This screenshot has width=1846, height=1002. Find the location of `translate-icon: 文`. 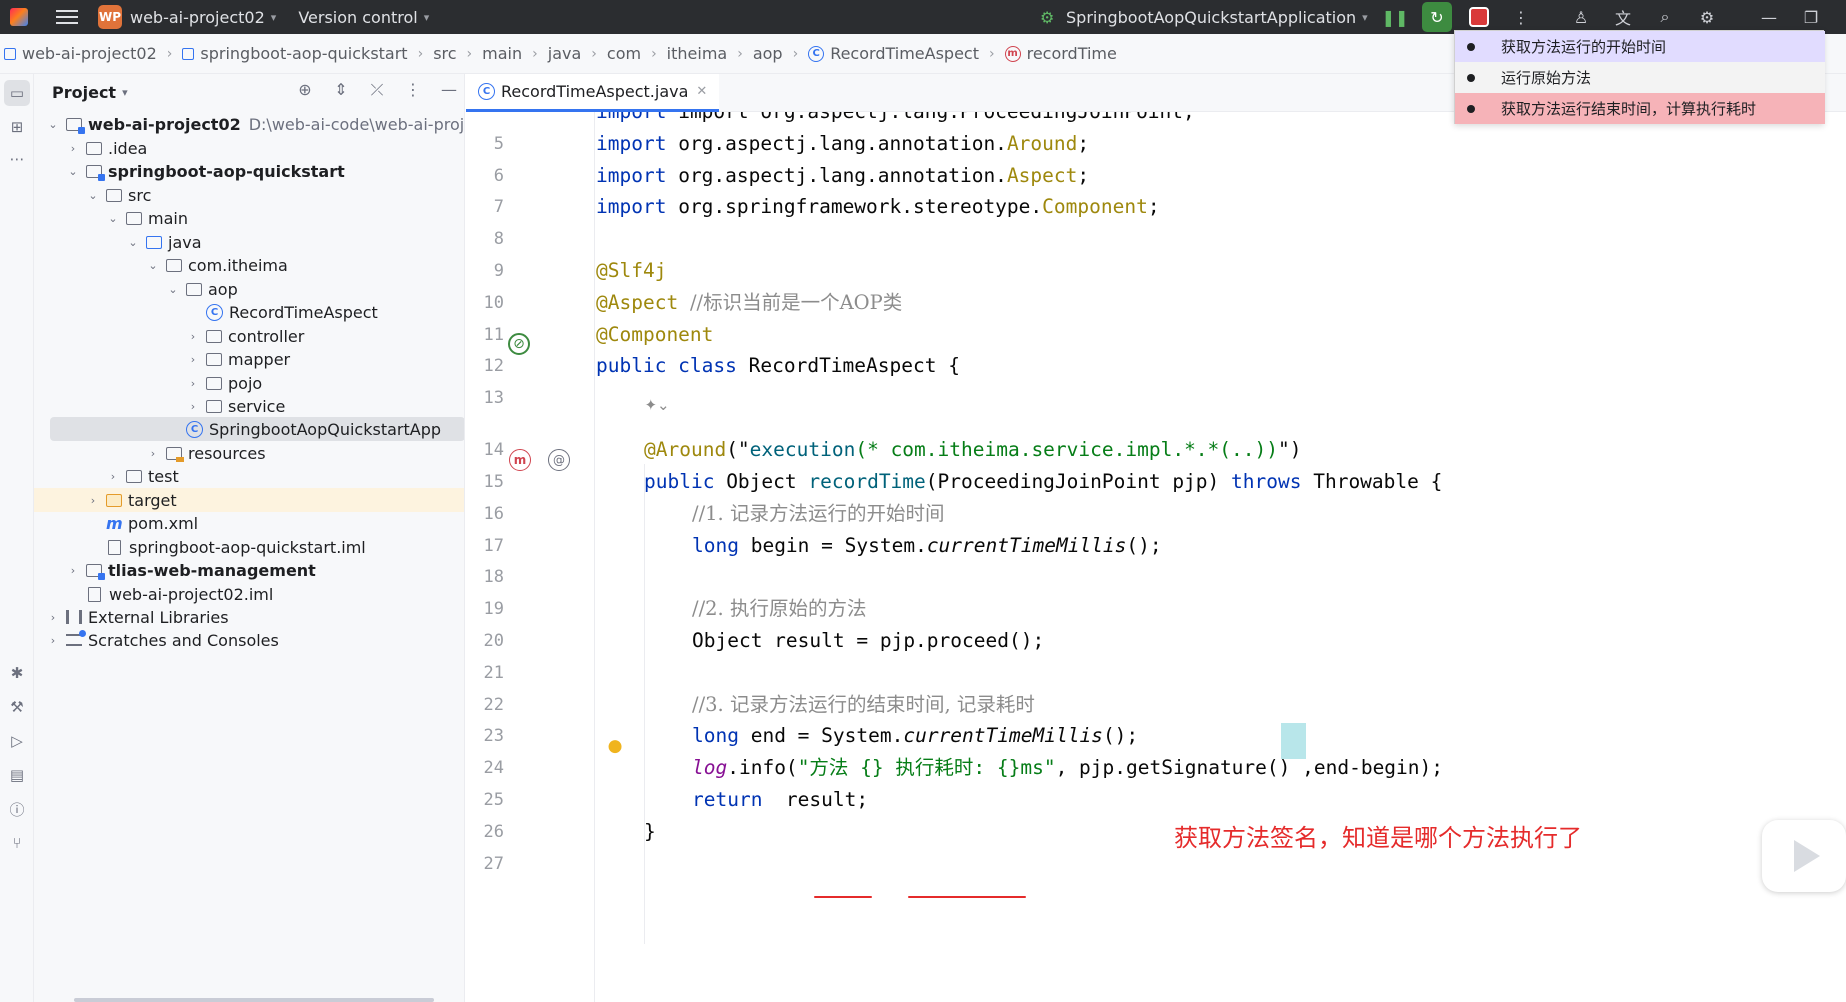

translate-icon: 文 is located at coordinates (1623, 17).